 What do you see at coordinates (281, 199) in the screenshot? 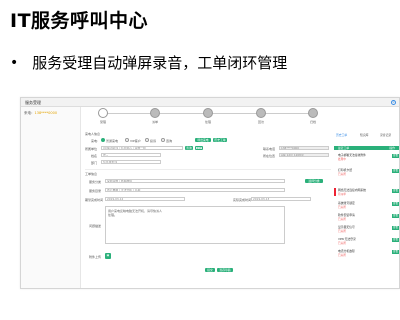
I see `actual-date-field: 2019-03-13` at bounding box center [281, 199].